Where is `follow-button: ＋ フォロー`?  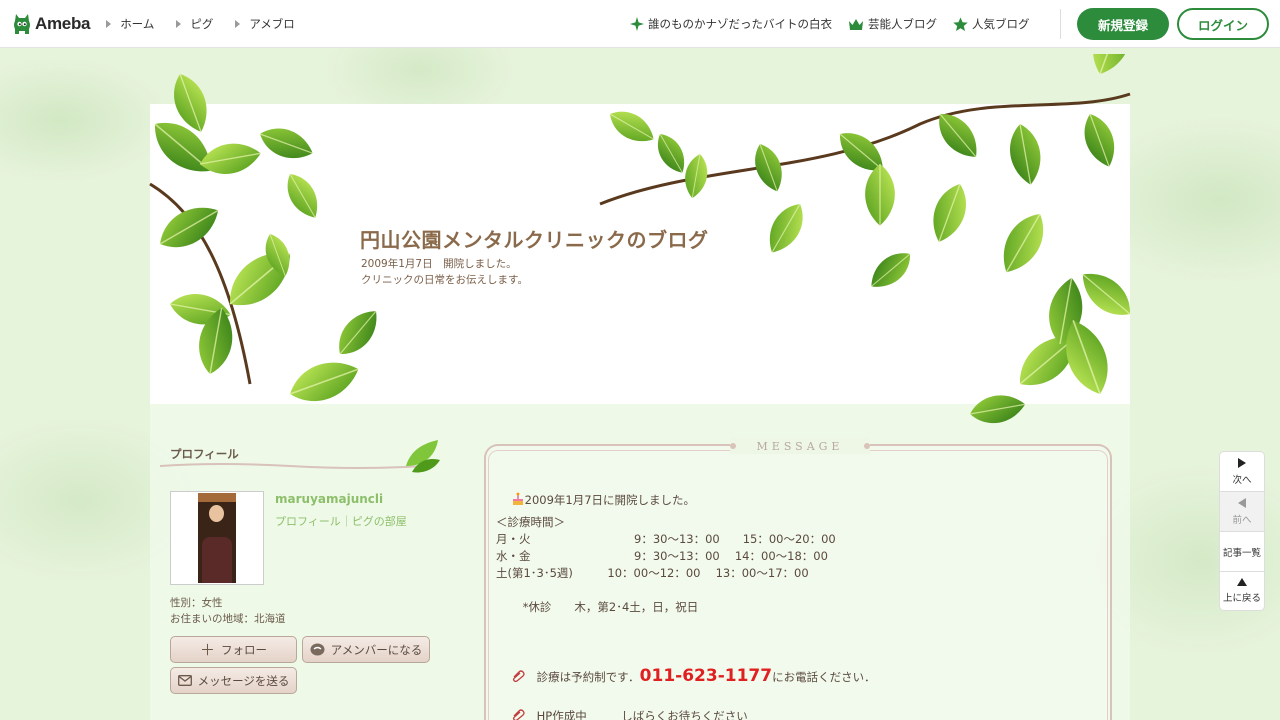
follow-button: ＋ フォロー is located at coordinates (233, 649).